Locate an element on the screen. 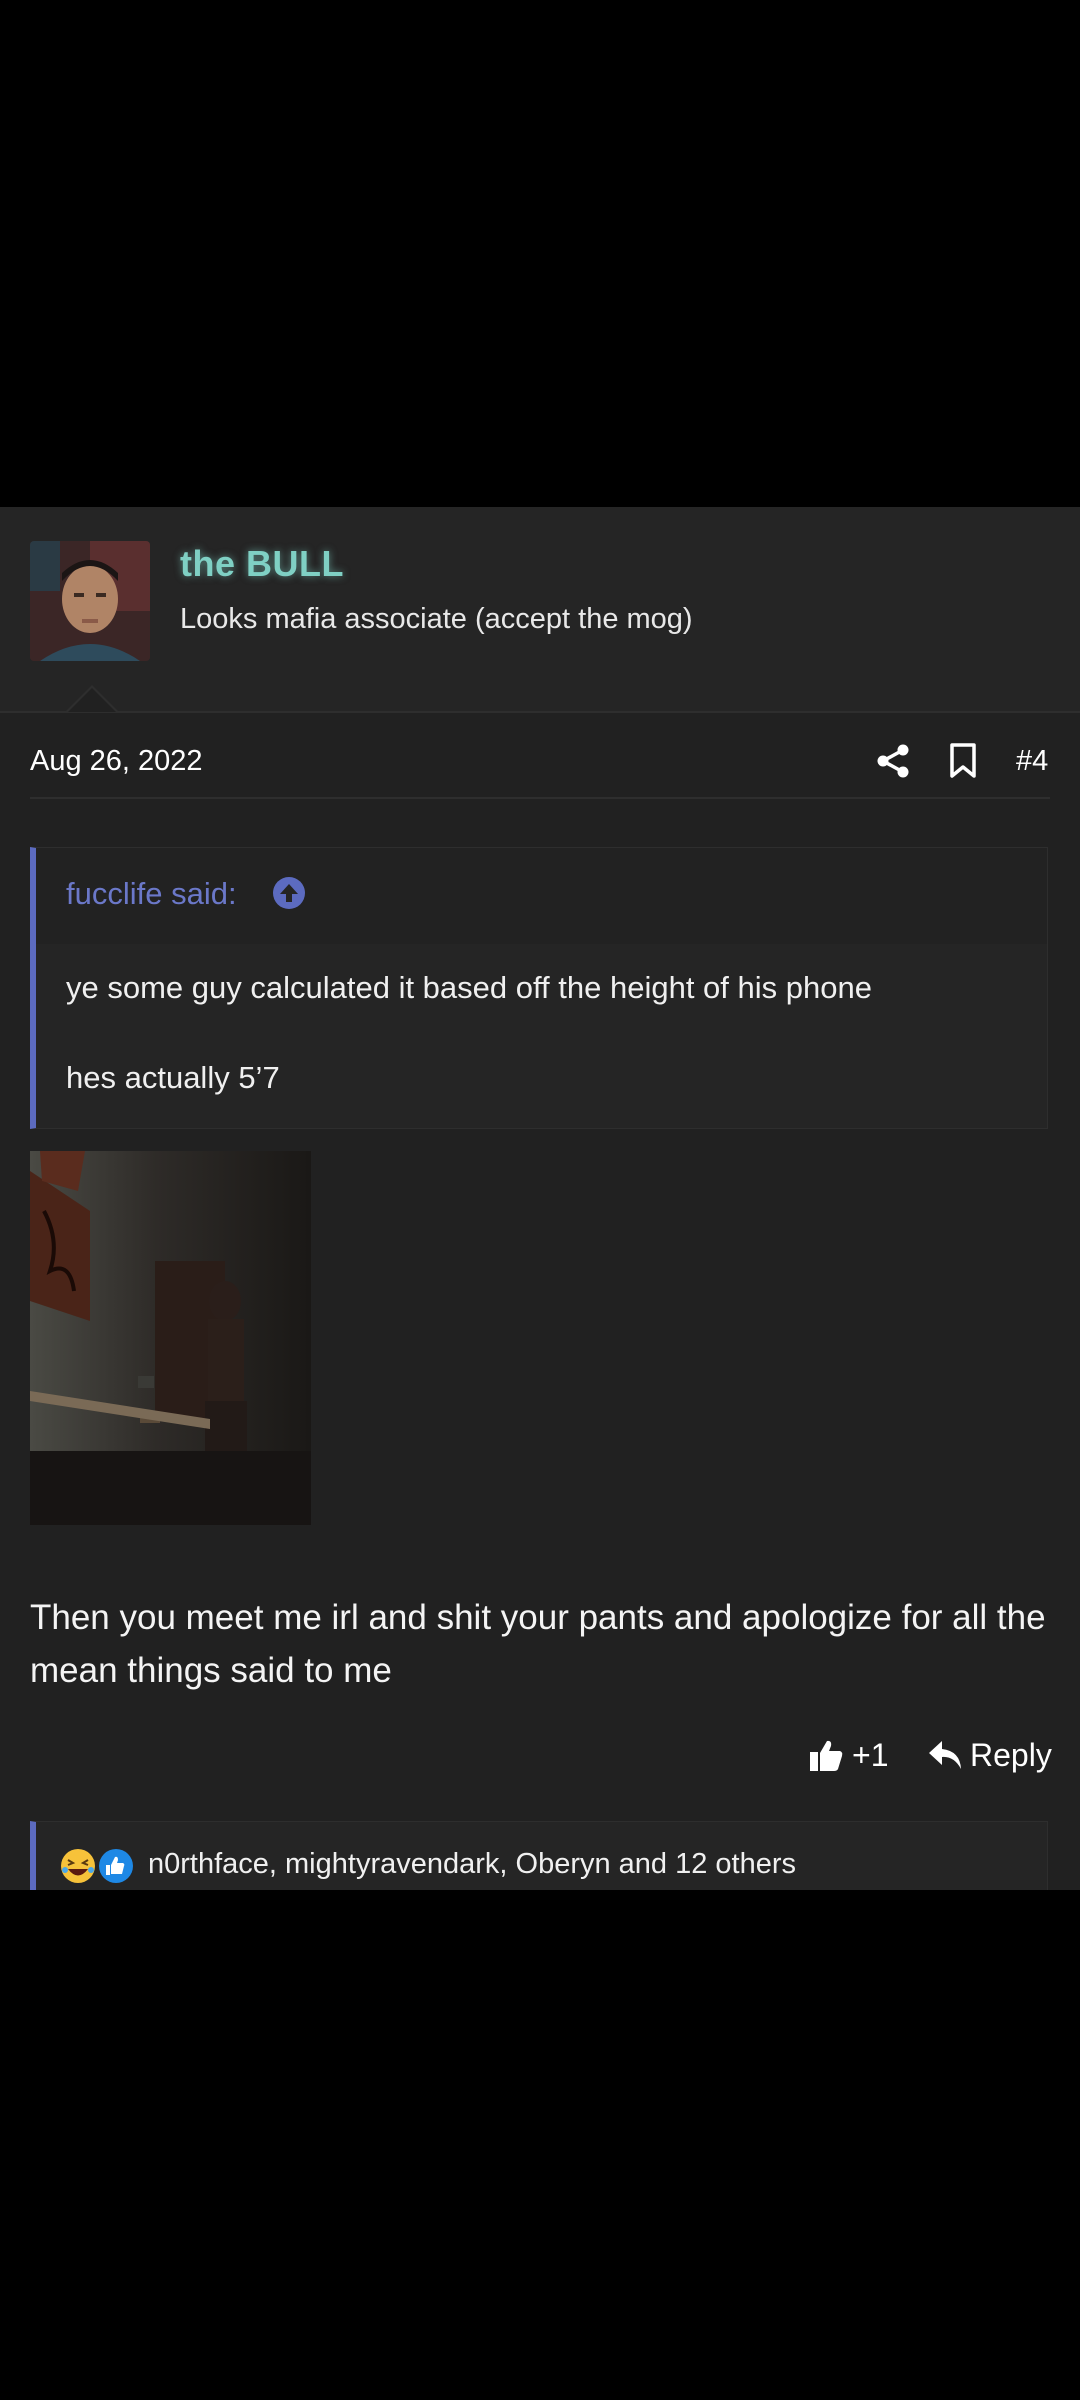  share-icon is located at coordinates (893, 761).